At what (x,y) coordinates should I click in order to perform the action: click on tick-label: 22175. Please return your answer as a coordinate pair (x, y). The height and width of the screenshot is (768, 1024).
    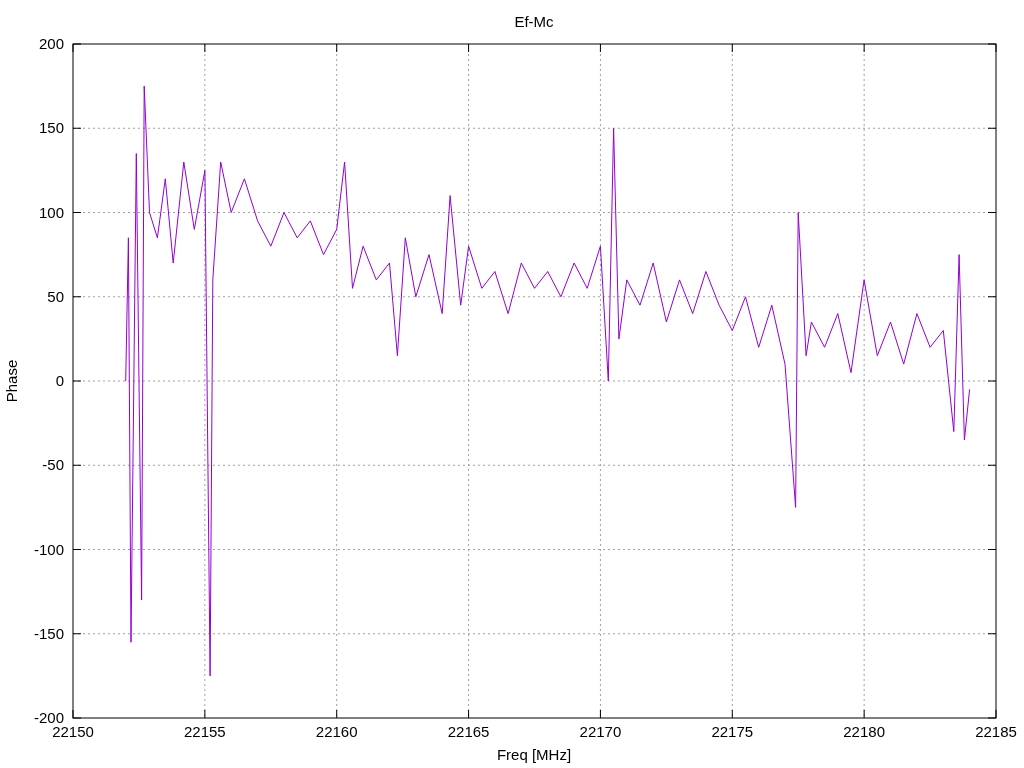
    Looking at the image, I should click on (732, 731).